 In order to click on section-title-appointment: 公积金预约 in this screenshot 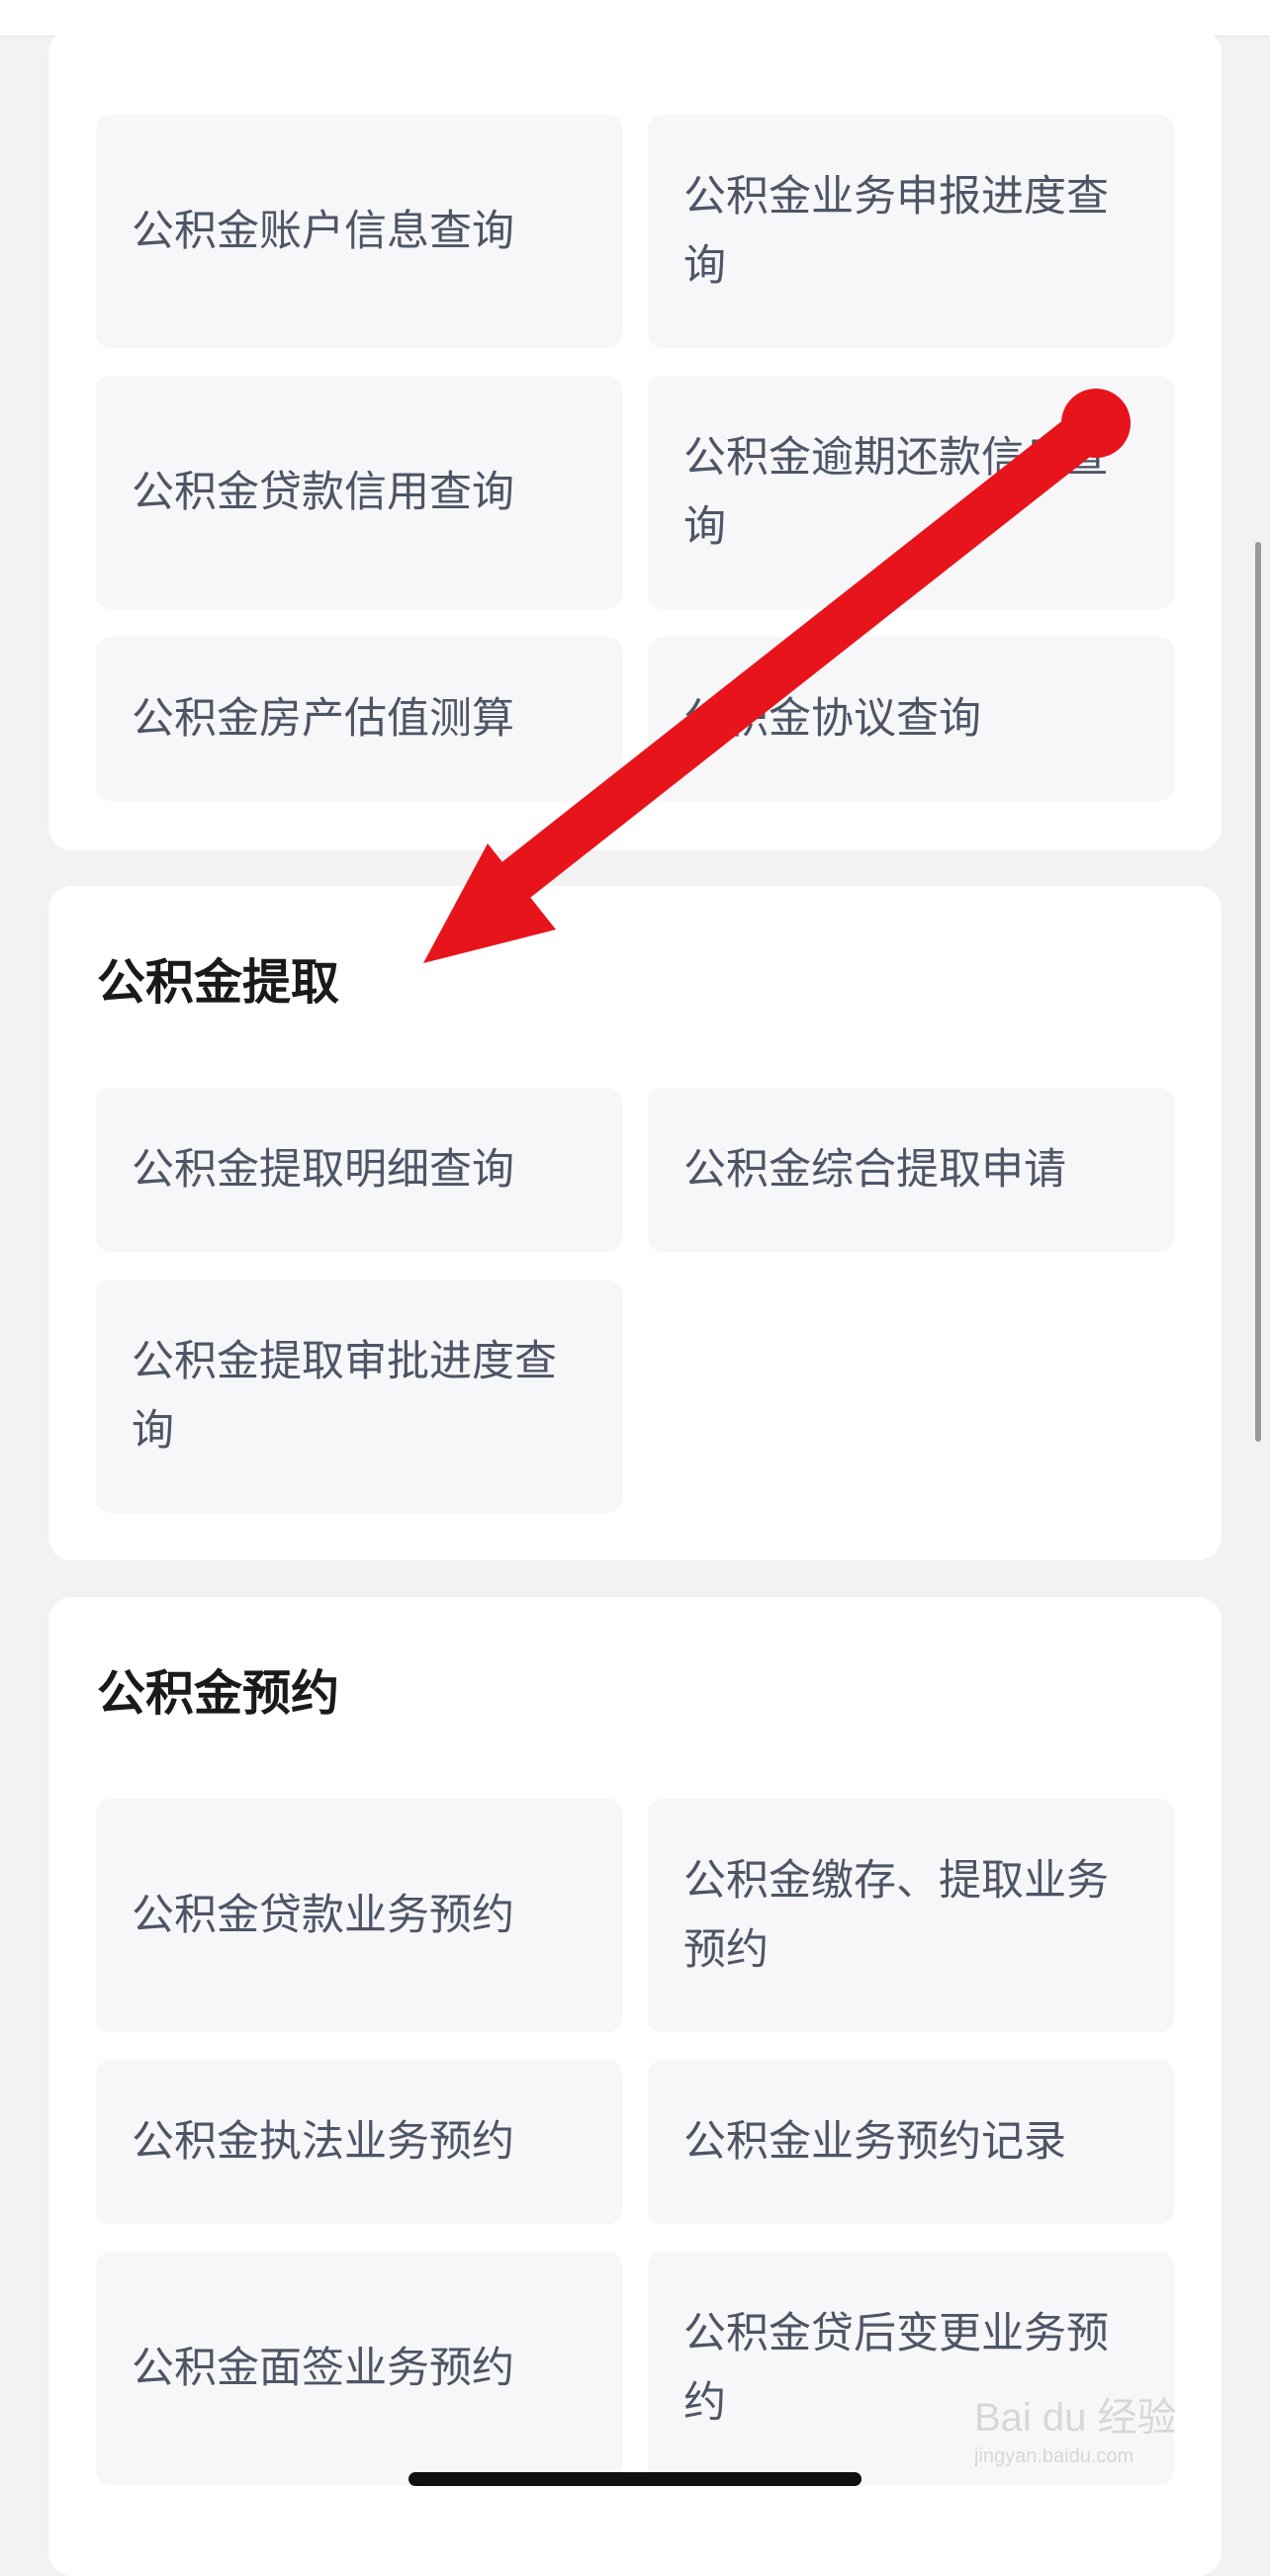, I will do `click(219, 1693)`.